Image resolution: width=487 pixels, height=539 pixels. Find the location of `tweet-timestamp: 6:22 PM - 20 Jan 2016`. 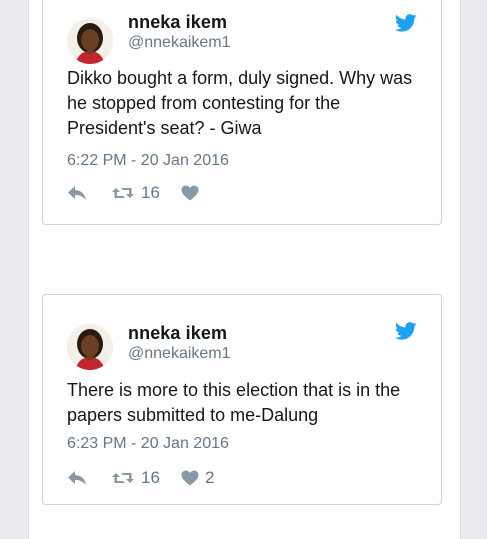

tweet-timestamp: 6:22 PM - 20 Jan 2016 is located at coordinates (148, 161).